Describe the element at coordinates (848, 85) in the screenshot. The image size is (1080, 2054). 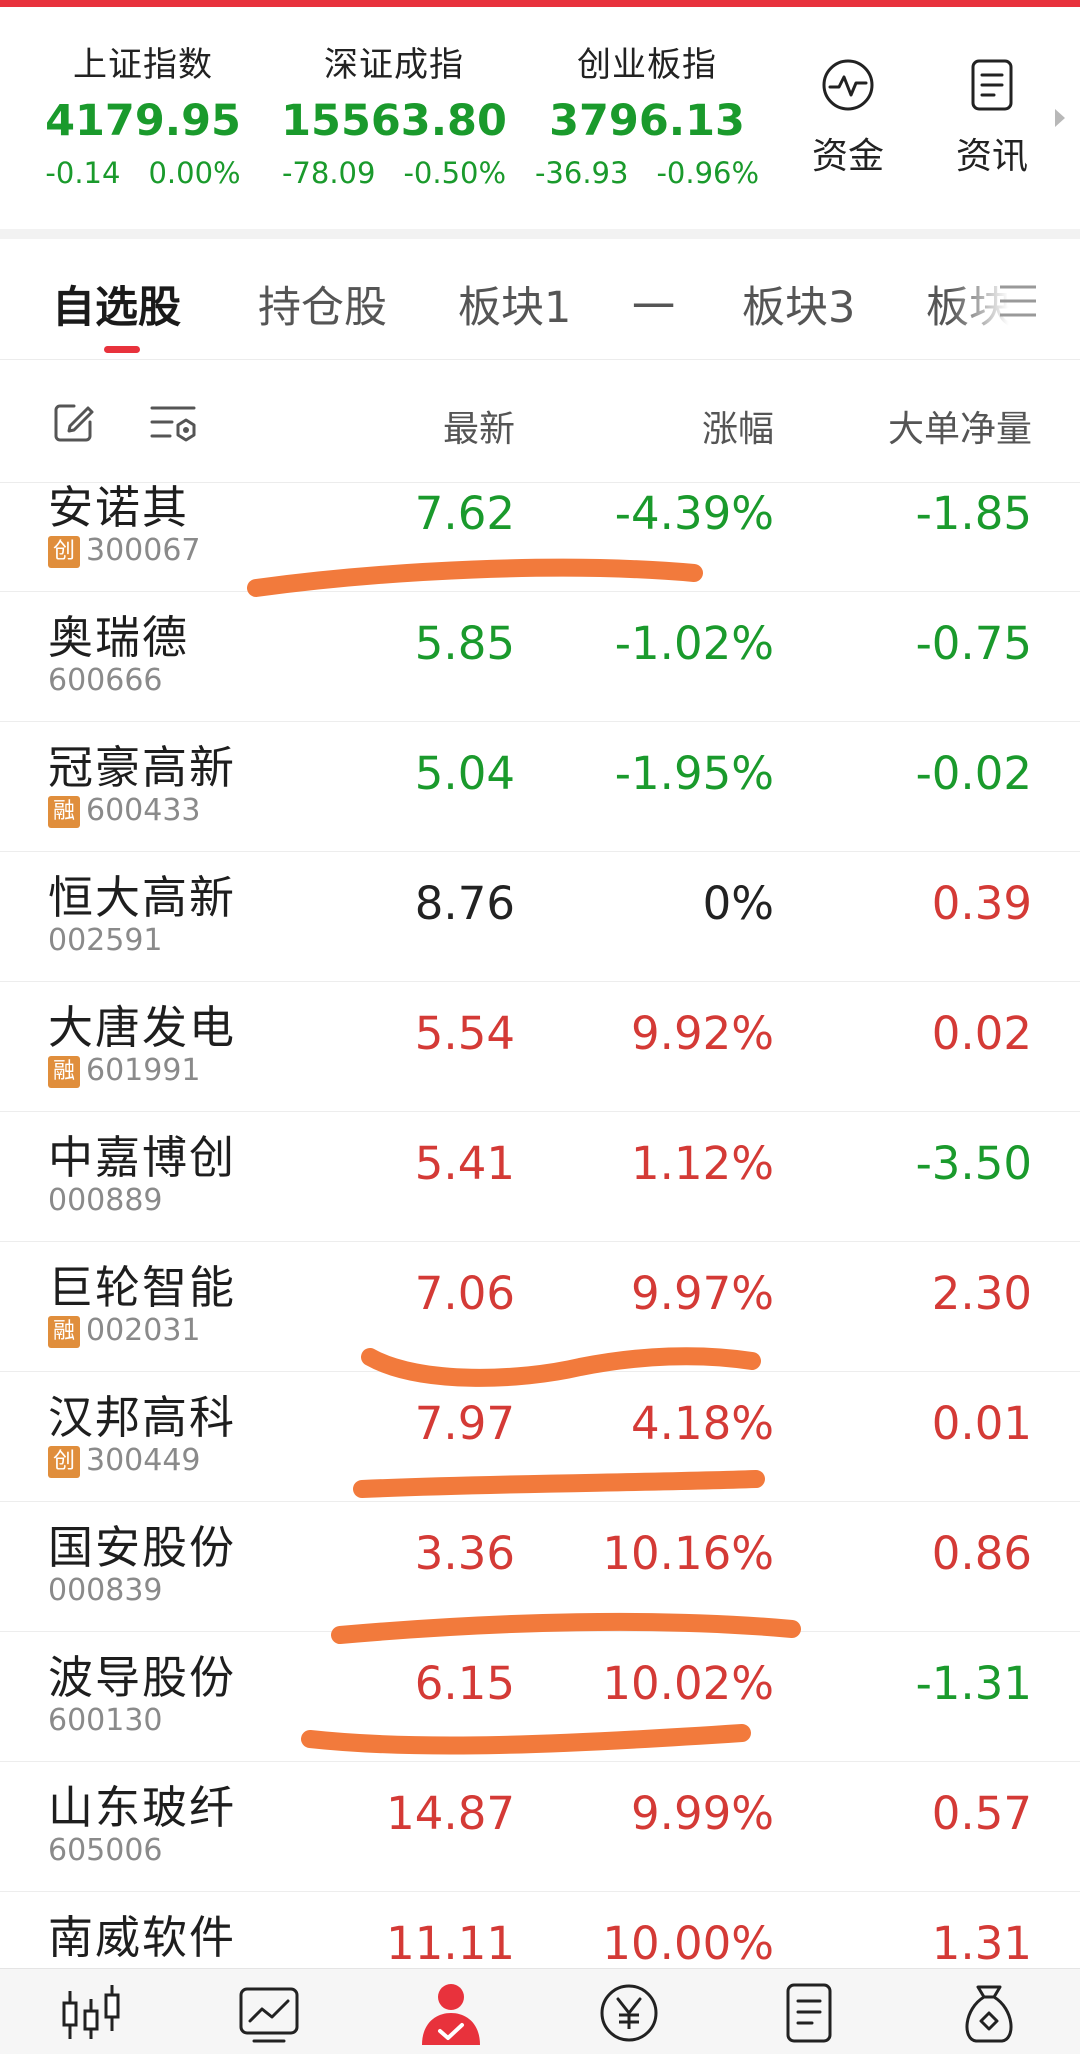
I see `pulse-icon` at that location.